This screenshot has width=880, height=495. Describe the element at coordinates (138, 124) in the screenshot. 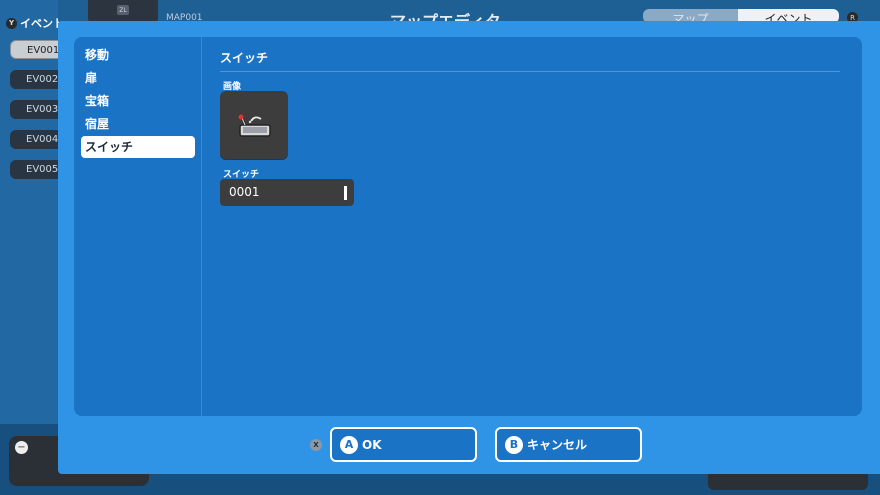

I see `category-item-inn: 宿屋` at that location.